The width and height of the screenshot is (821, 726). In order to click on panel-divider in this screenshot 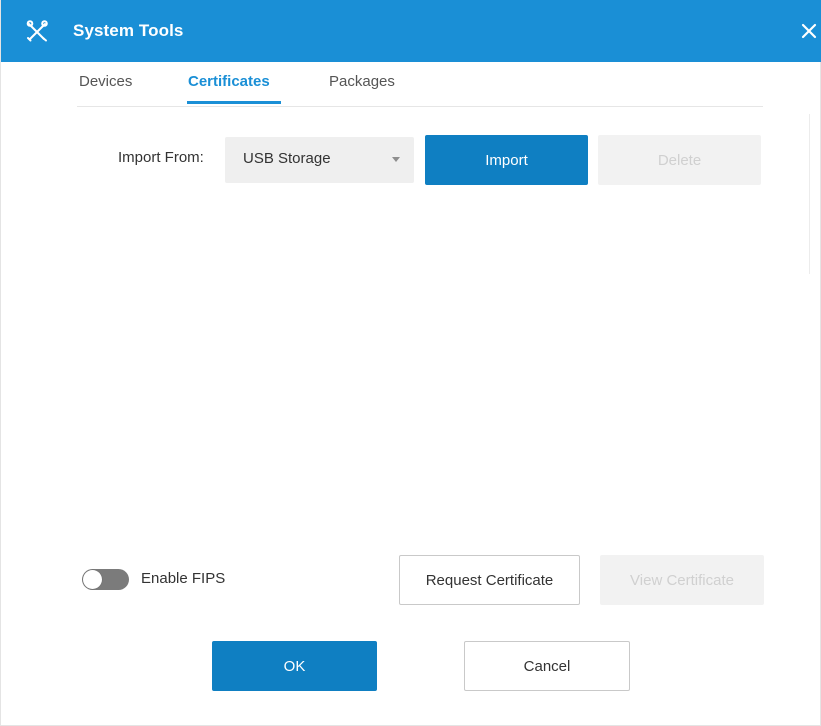, I will do `click(809, 194)`.